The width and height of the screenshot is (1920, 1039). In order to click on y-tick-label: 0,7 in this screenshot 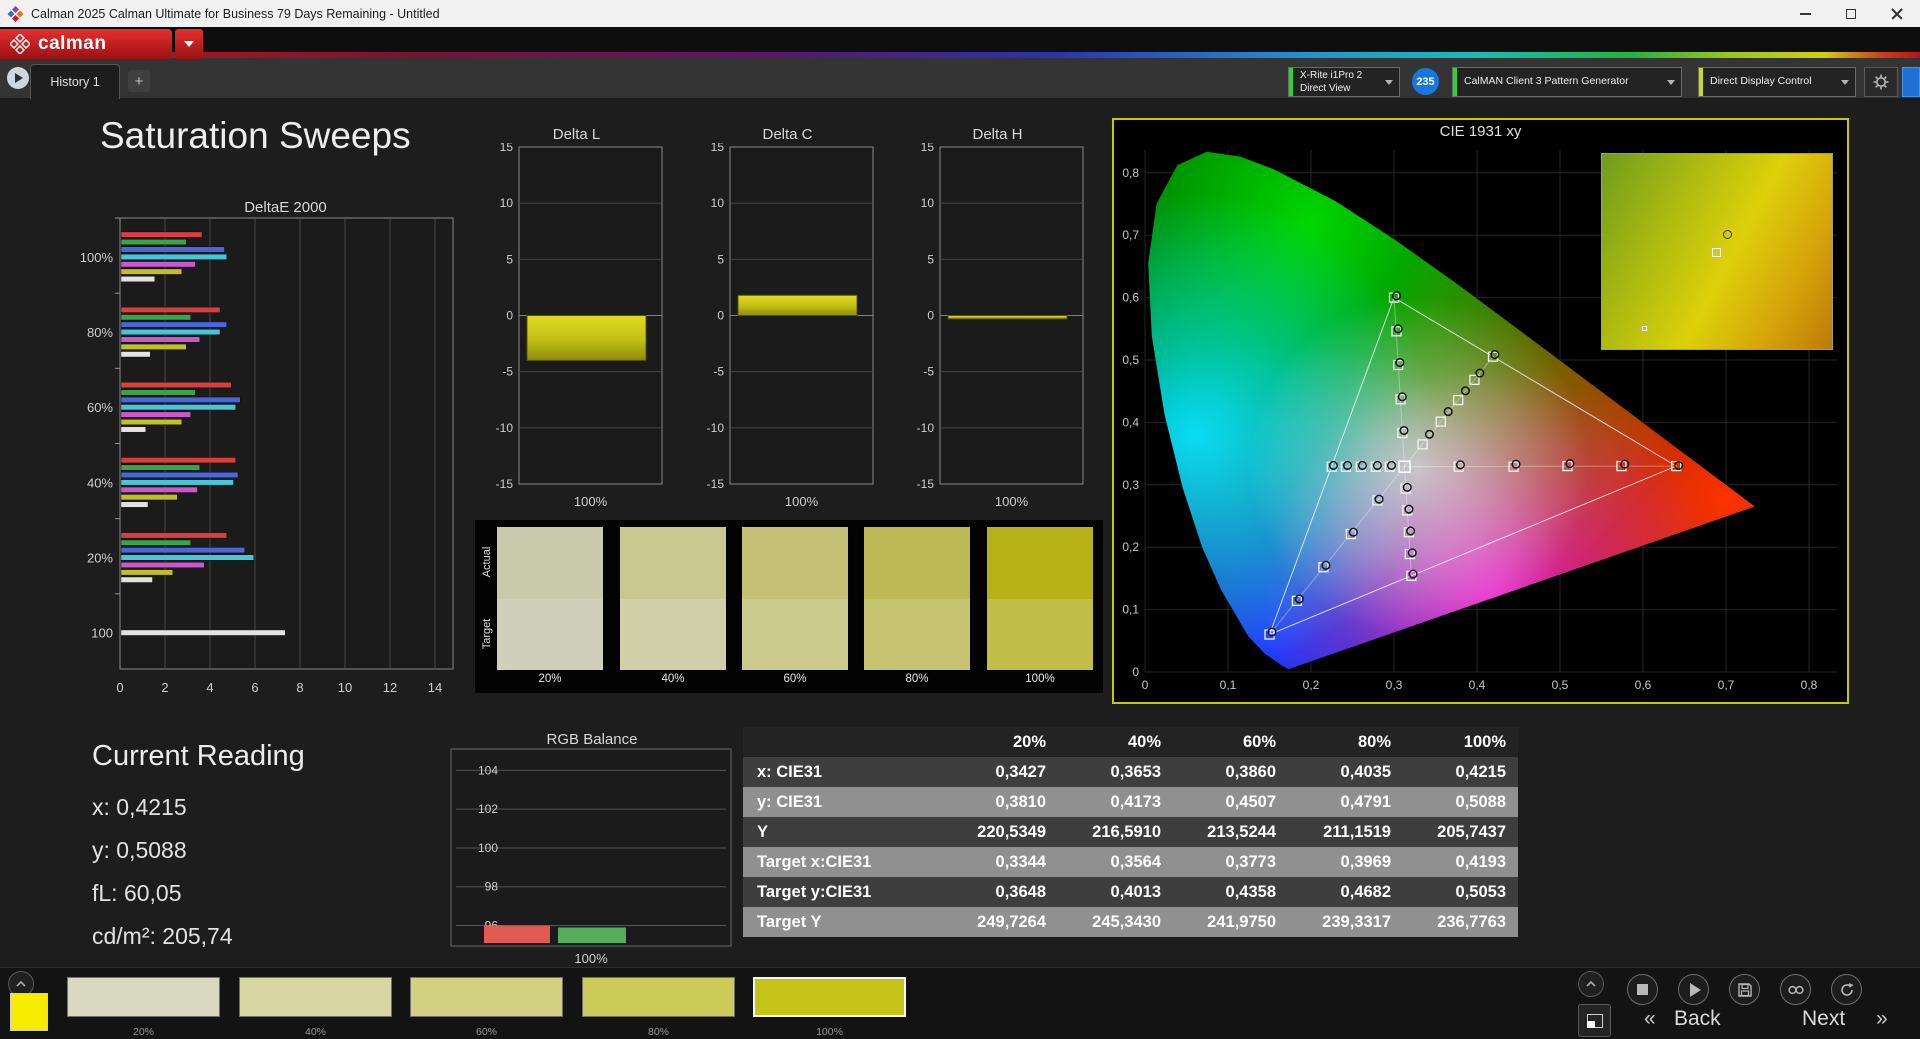, I will do `click(1130, 235)`.